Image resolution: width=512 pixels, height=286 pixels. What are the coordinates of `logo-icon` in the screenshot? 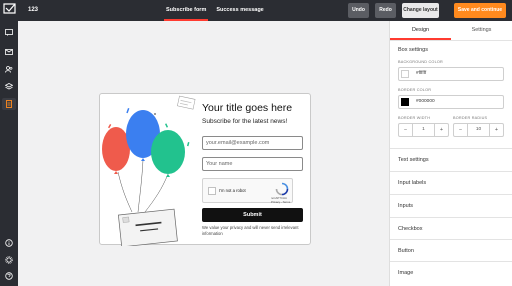 It's located at (9, 8).